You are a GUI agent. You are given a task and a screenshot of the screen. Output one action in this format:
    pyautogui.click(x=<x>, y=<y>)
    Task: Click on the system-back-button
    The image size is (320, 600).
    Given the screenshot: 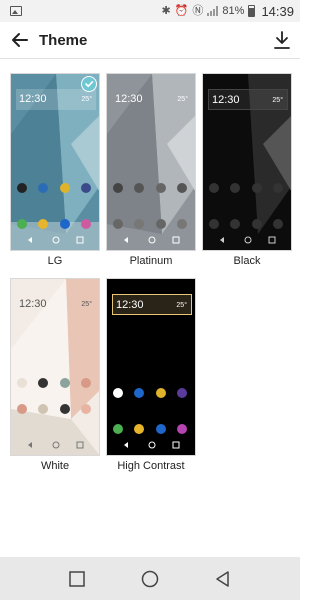 What is the action you would take?
    pyautogui.click(x=223, y=579)
    